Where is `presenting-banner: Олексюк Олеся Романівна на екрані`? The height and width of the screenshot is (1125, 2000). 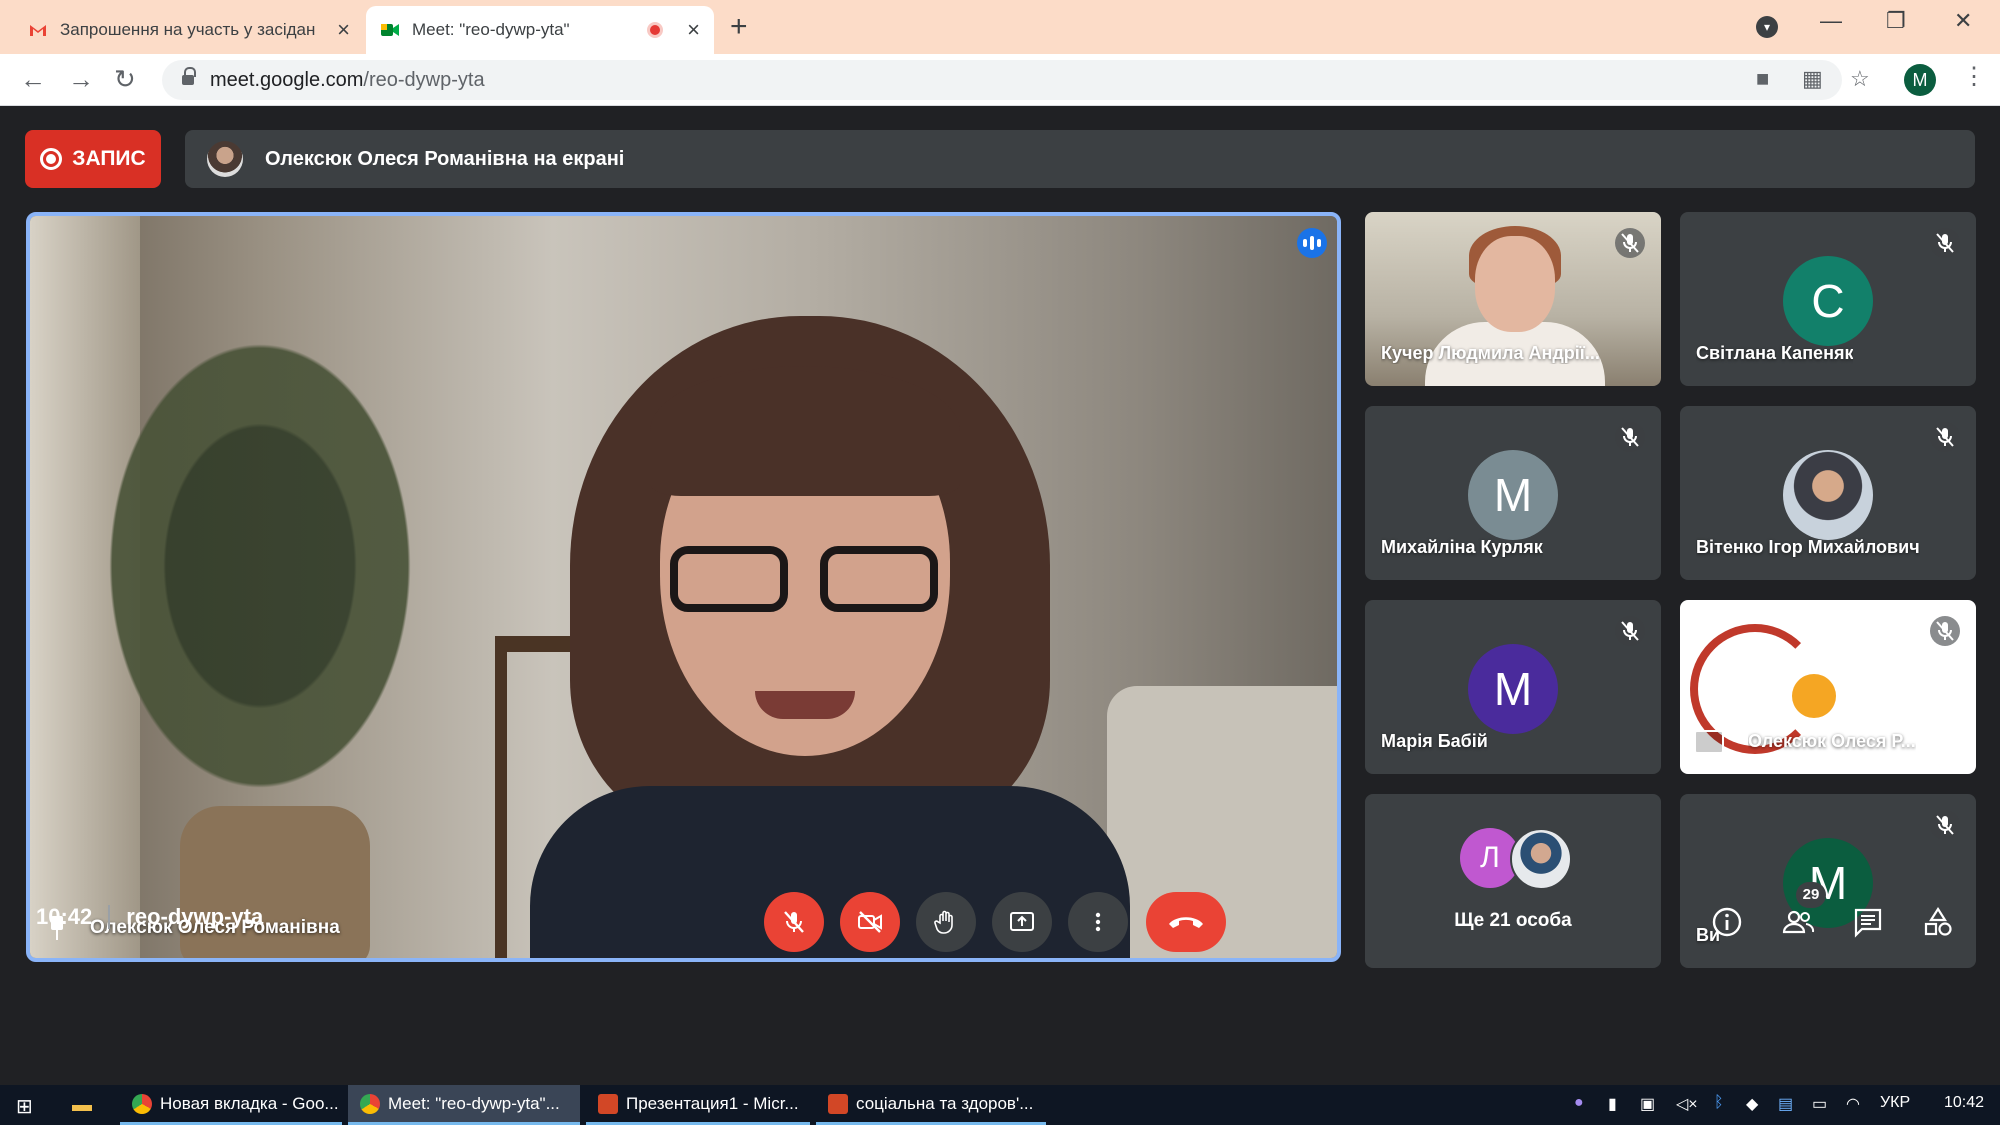
presenting-banner: Олексюк Олеся Романівна на екрані is located at coordinates (1080, 159).